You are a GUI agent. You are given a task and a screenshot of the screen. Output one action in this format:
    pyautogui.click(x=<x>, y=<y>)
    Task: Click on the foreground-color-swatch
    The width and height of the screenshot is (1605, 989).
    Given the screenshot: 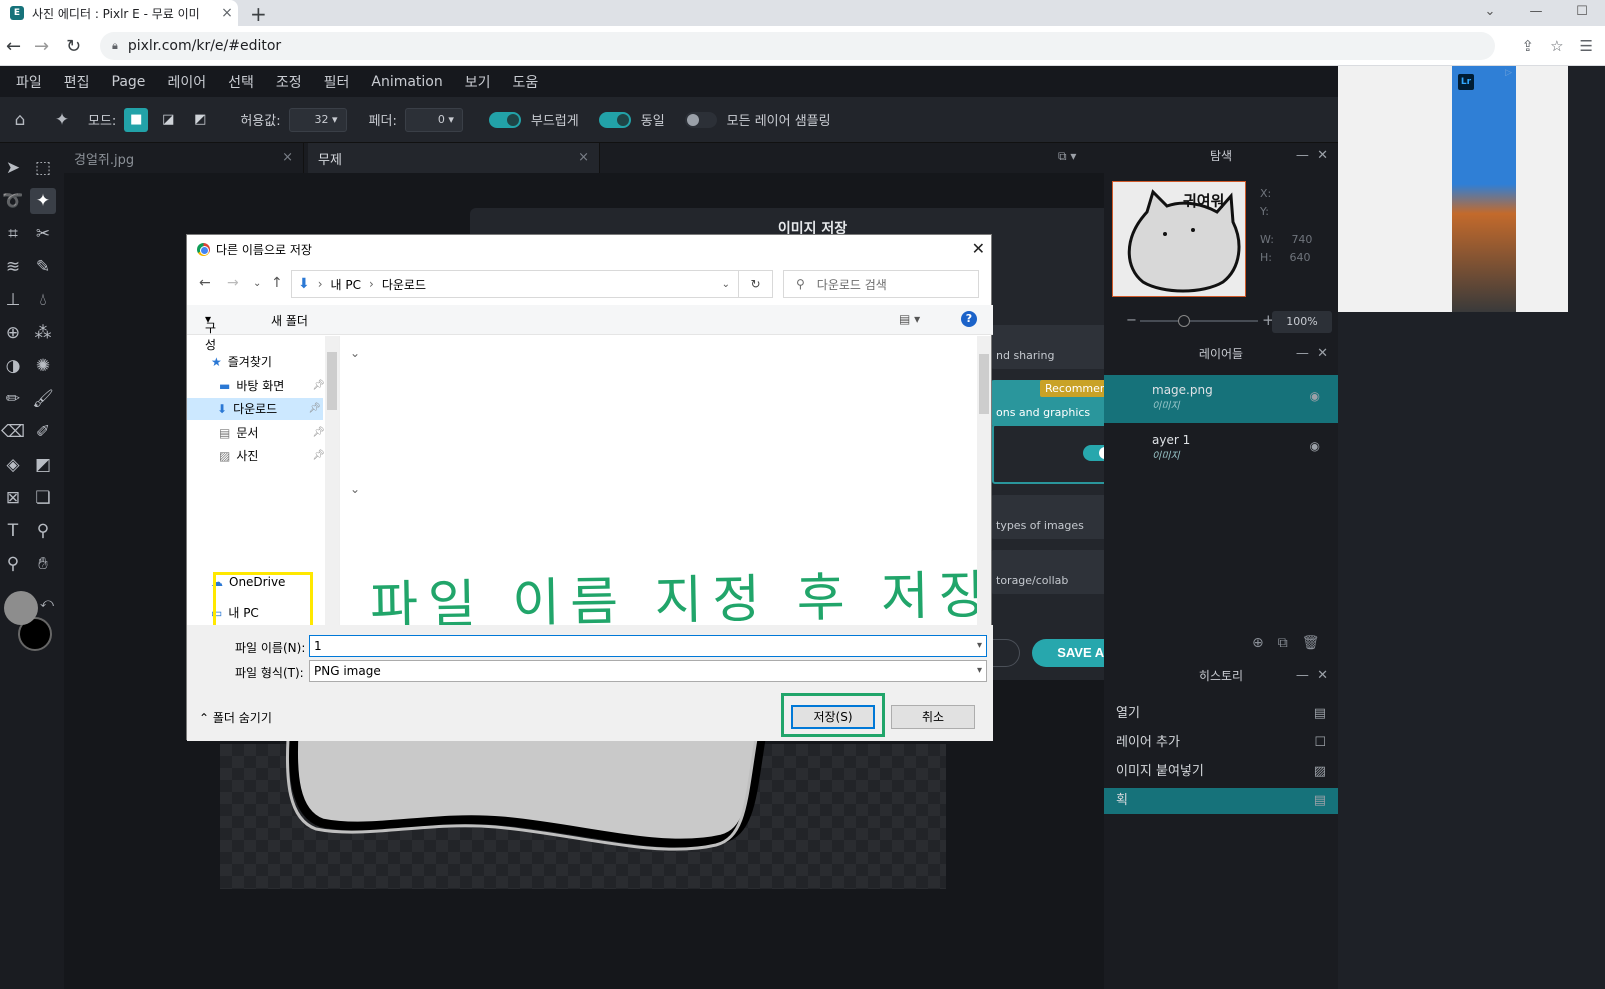 What is the action you would take?
    pyautogui.click(x=21, y=608)
    